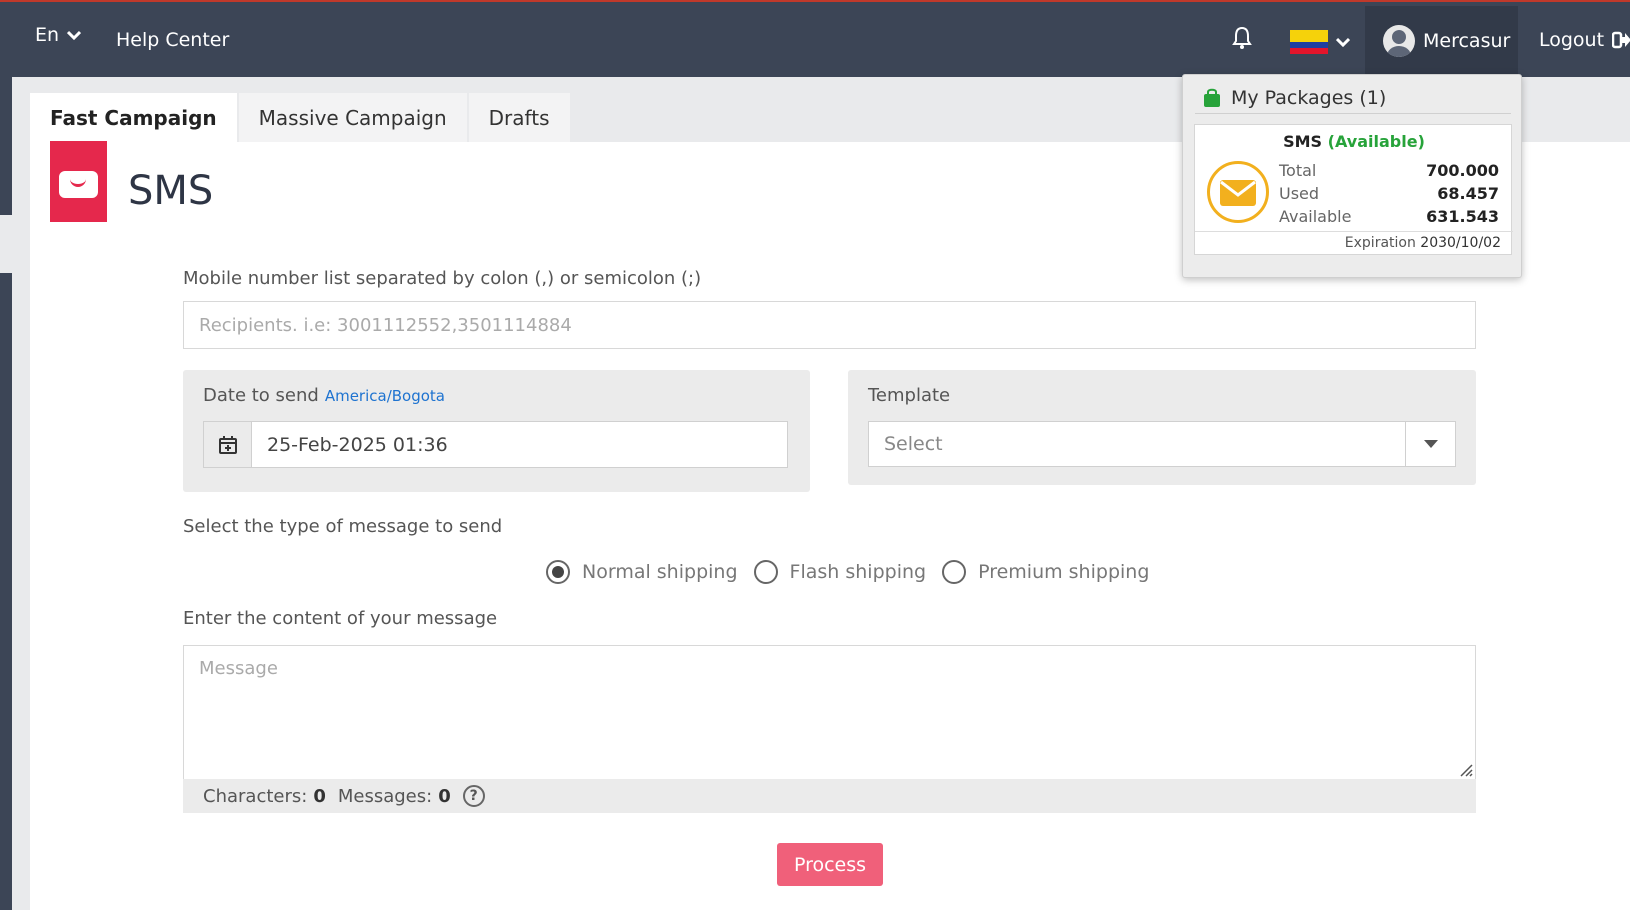 The height and width of the screenshot is (910, 1630). I want to click on package-row-total: Total 700.000, so click(1389, 170).